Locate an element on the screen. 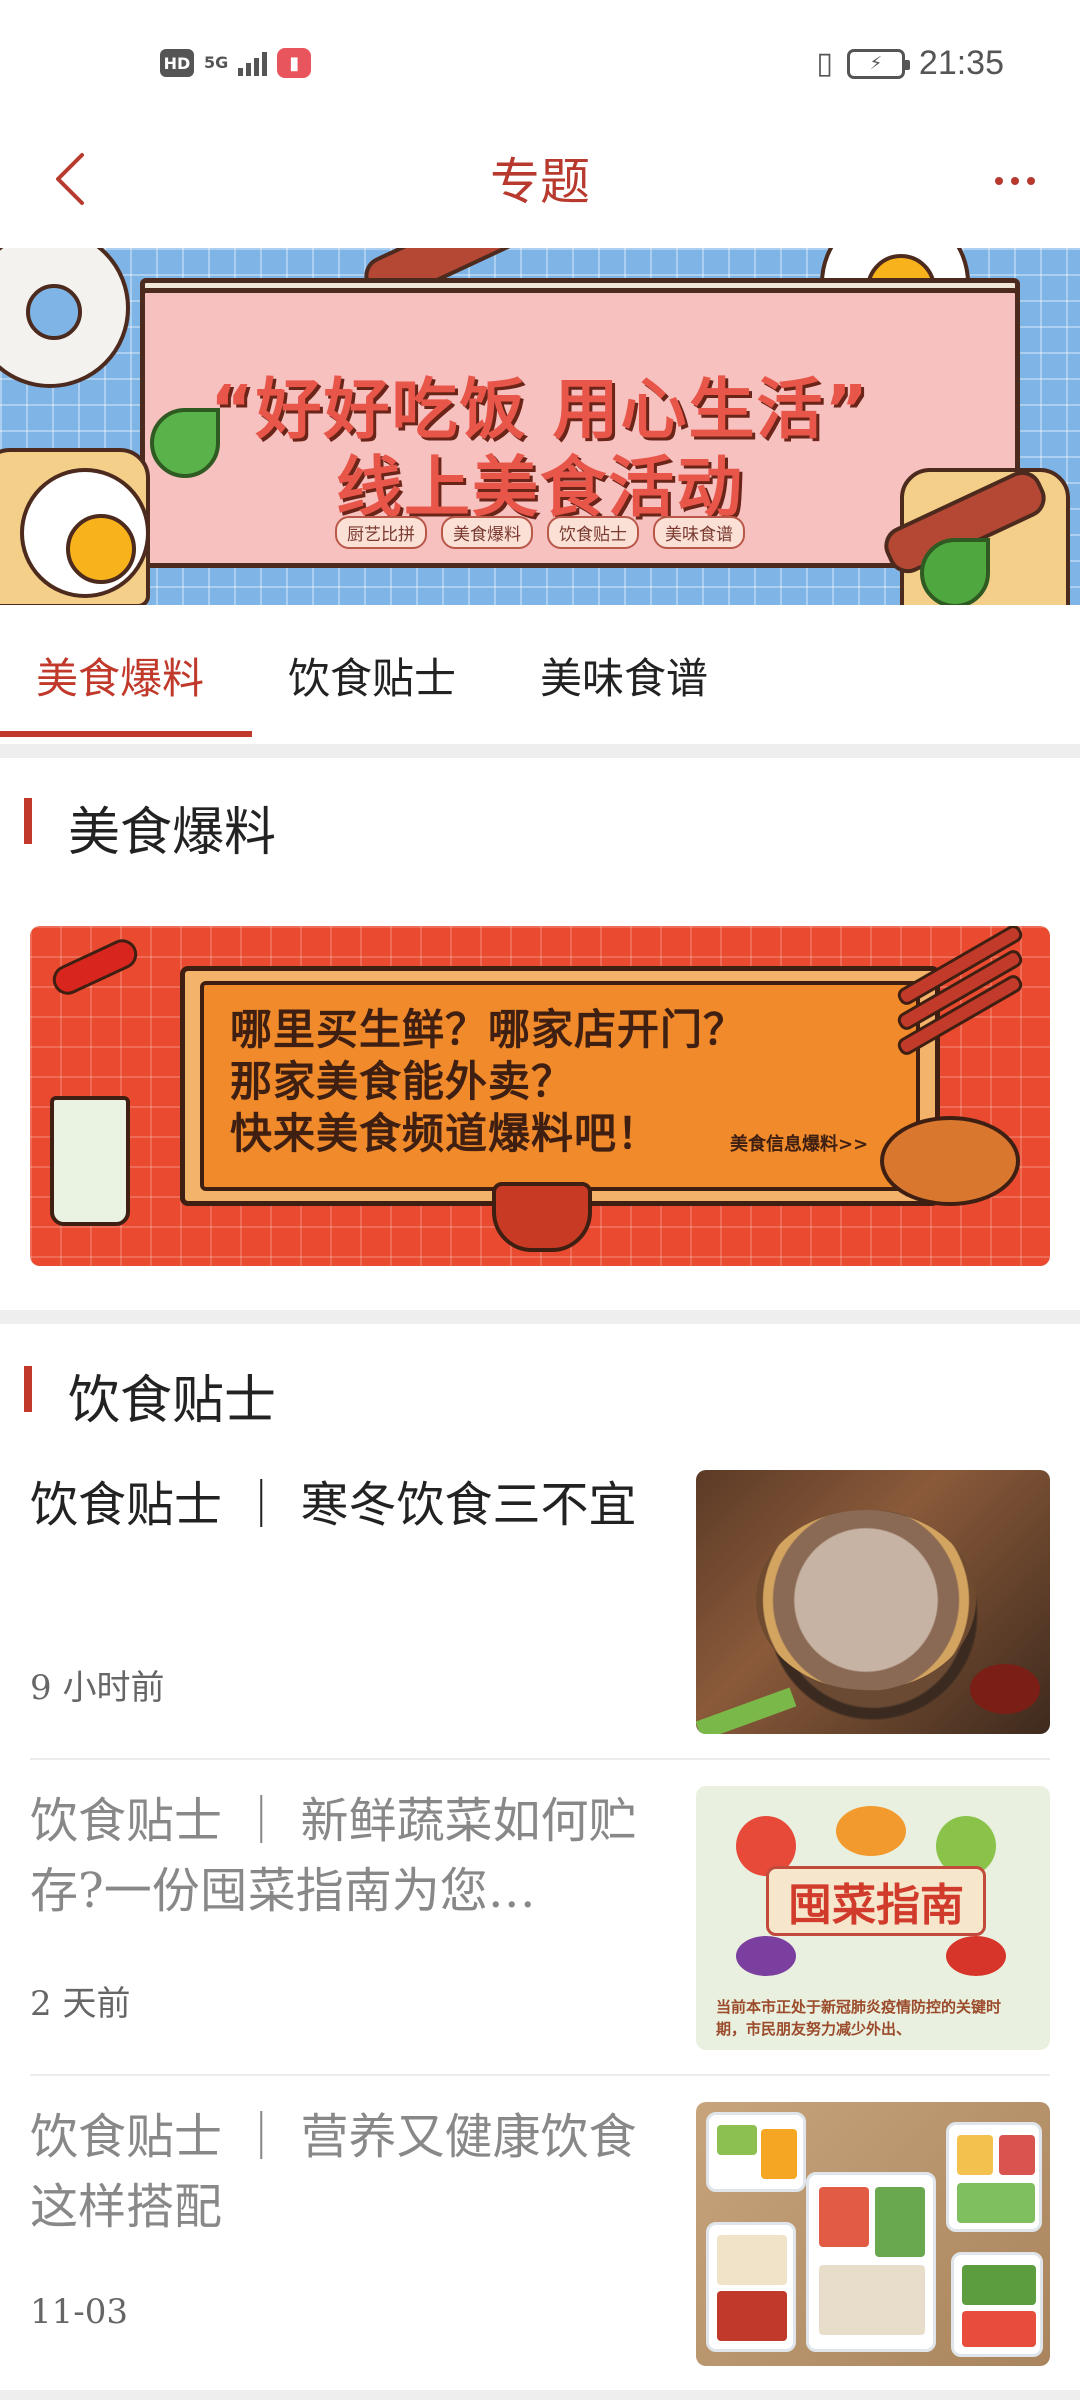 This screenshot has height=2400, width=1080. section-header-diet-tips: 饮食贴士 is located at coordinates (540, 1388).